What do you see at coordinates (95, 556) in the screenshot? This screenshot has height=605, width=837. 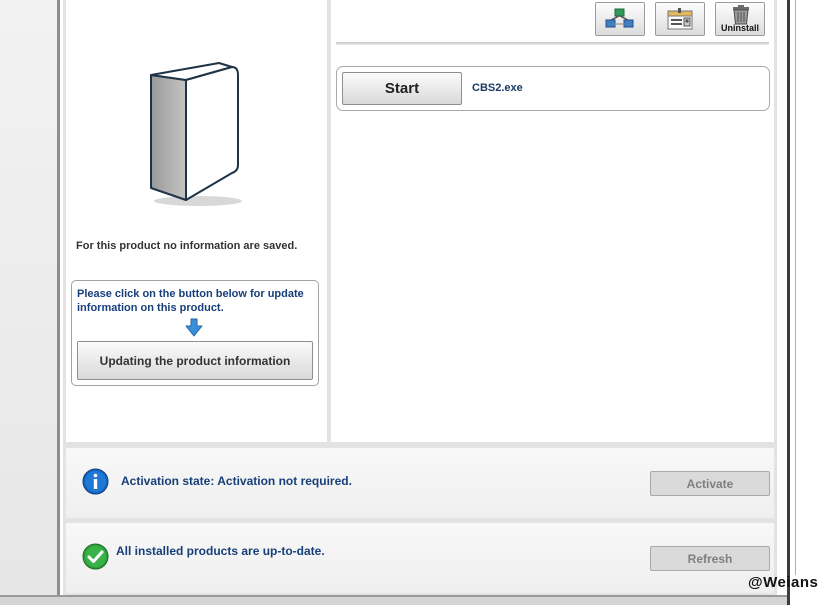 I see `checkmark-icon` at bounding box center [95, 556].